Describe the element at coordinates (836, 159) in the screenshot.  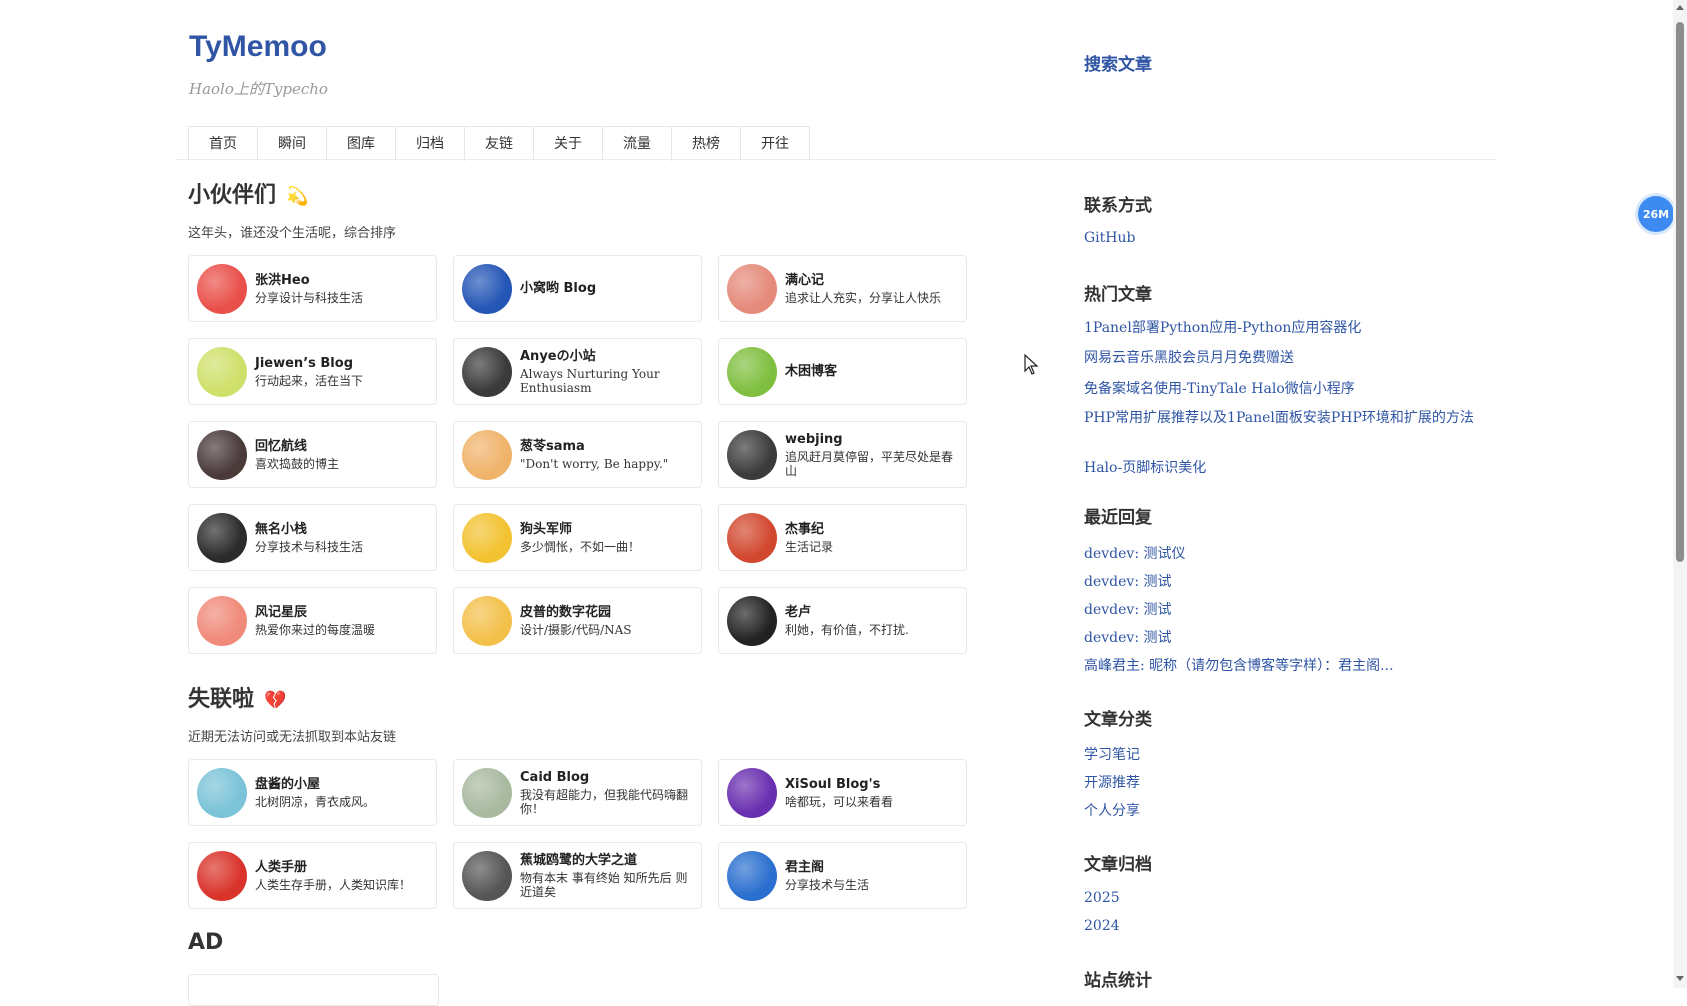
I see `header-divider` at that location.